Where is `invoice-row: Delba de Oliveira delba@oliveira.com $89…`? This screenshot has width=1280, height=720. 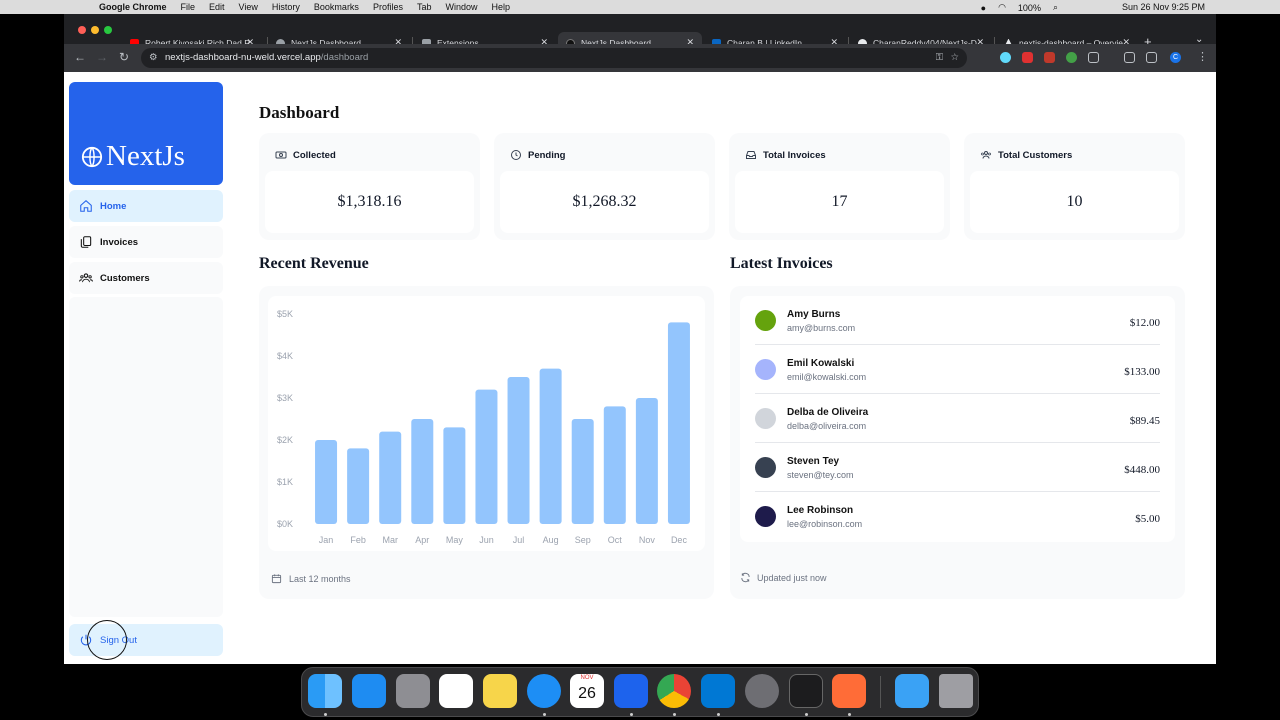 invoice-row: Delba de Oliveira delba@oliveira.com $89… is located at coordinates (957, 418).